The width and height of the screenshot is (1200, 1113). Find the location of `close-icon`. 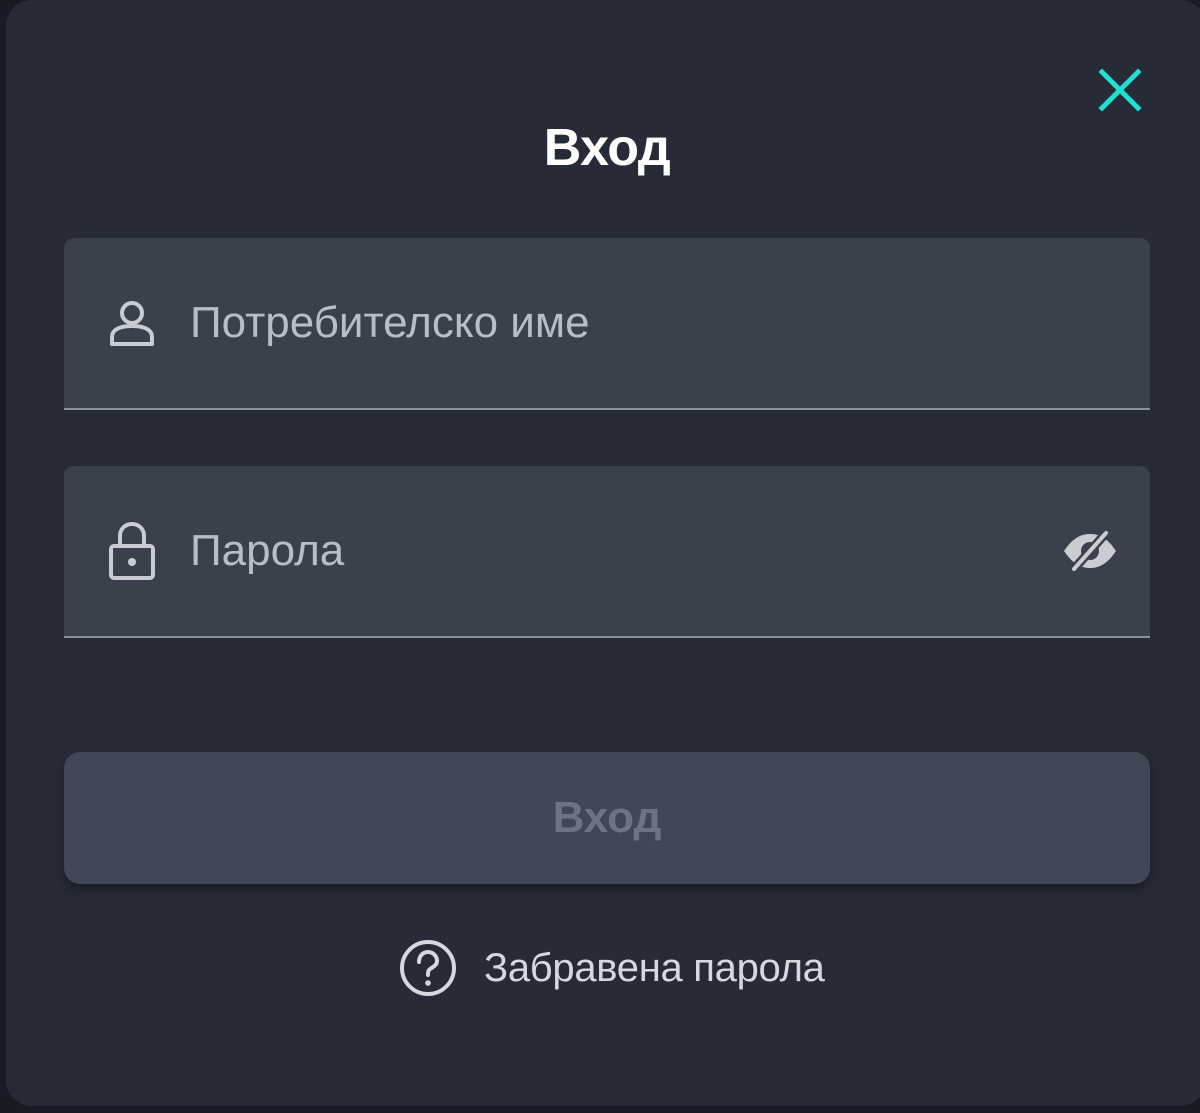

close-icon is located at coordinates (1120, 90).